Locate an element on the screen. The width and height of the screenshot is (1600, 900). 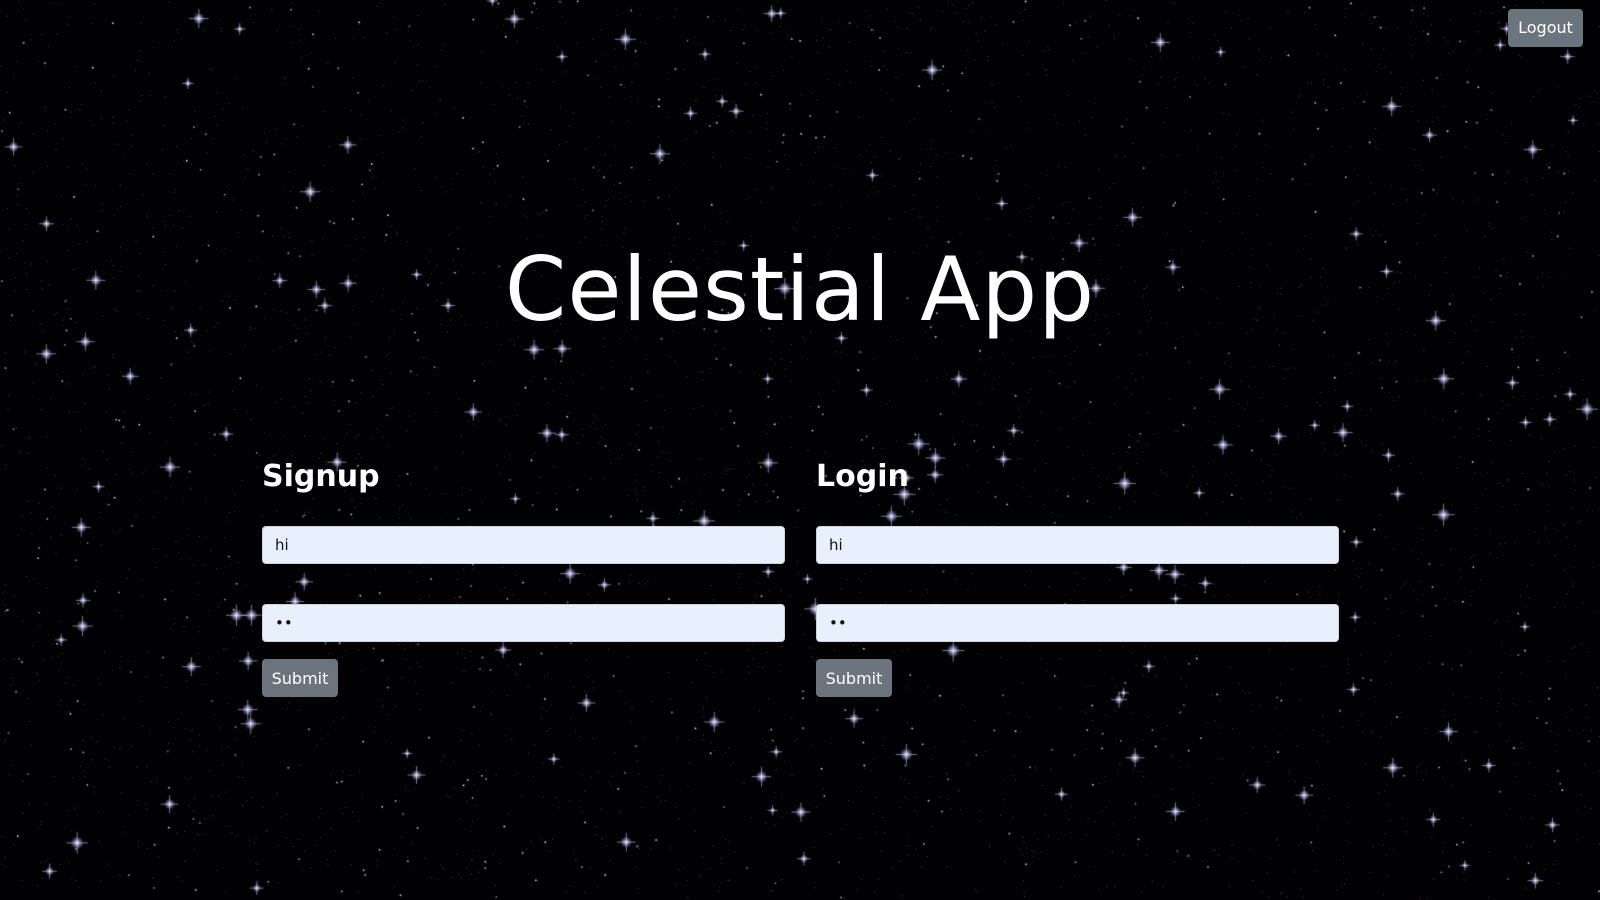
login-password-input is located at coordinates (1077, 623).